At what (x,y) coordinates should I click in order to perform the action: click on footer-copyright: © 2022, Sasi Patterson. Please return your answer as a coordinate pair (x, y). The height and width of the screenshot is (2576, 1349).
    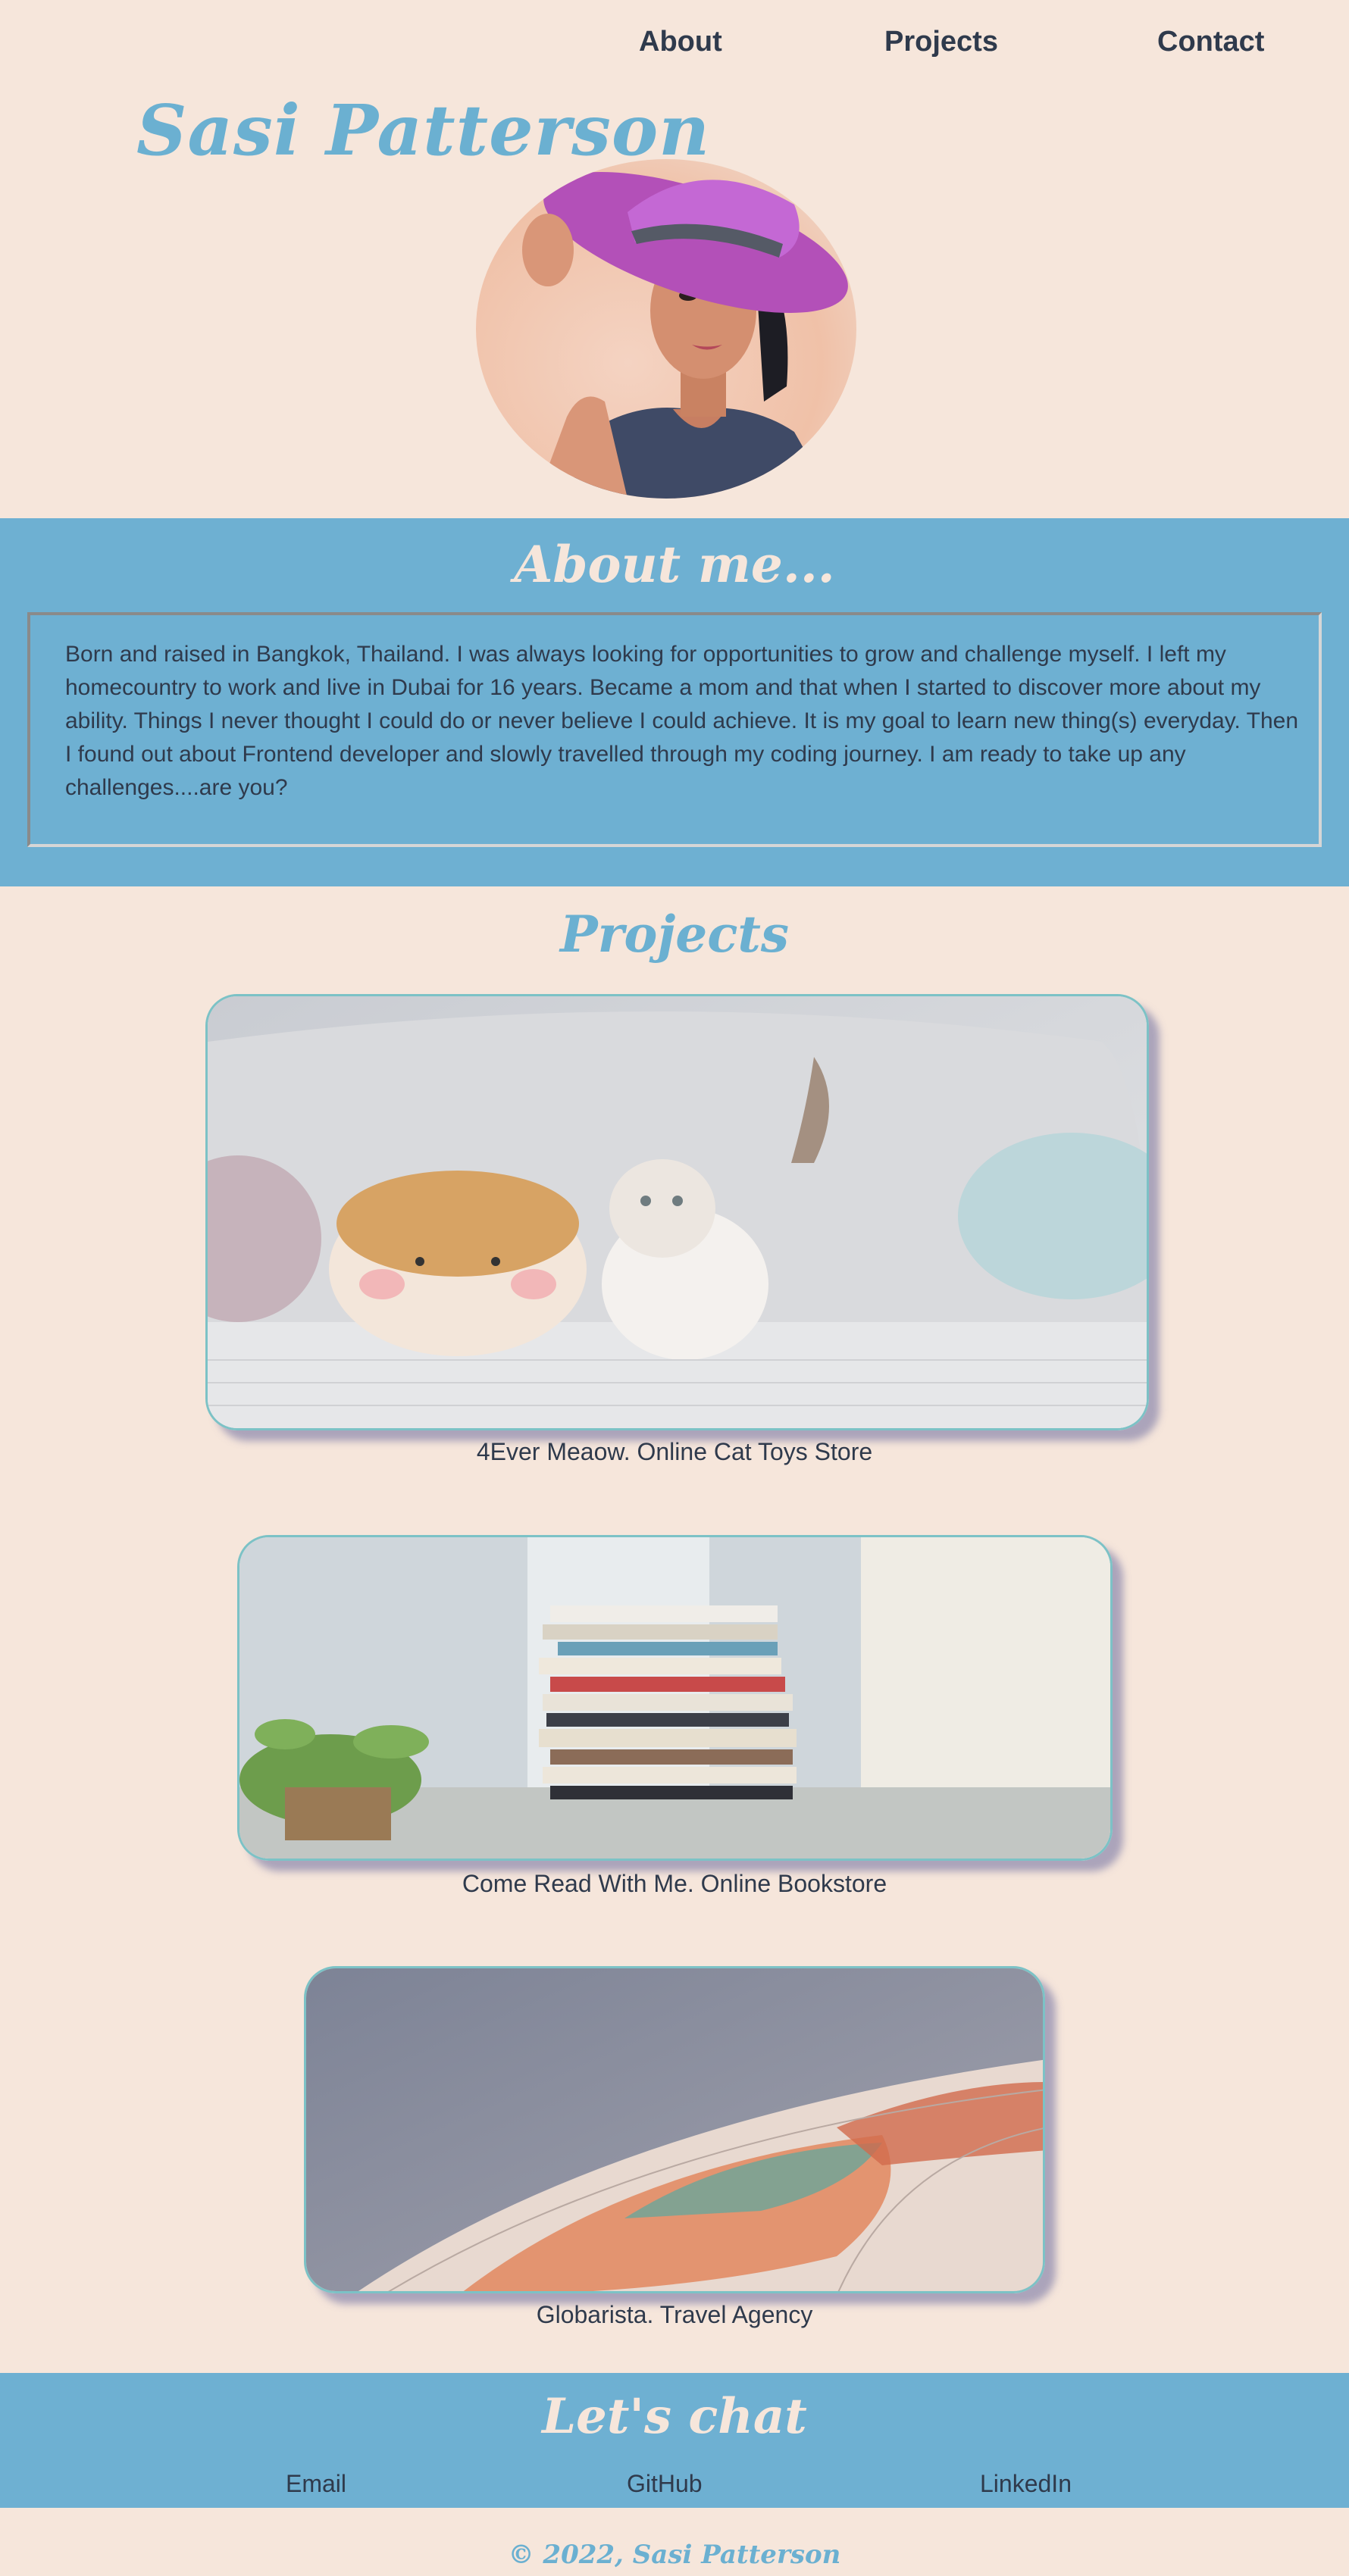
    Looking at the image, I should click on (674, 2555).